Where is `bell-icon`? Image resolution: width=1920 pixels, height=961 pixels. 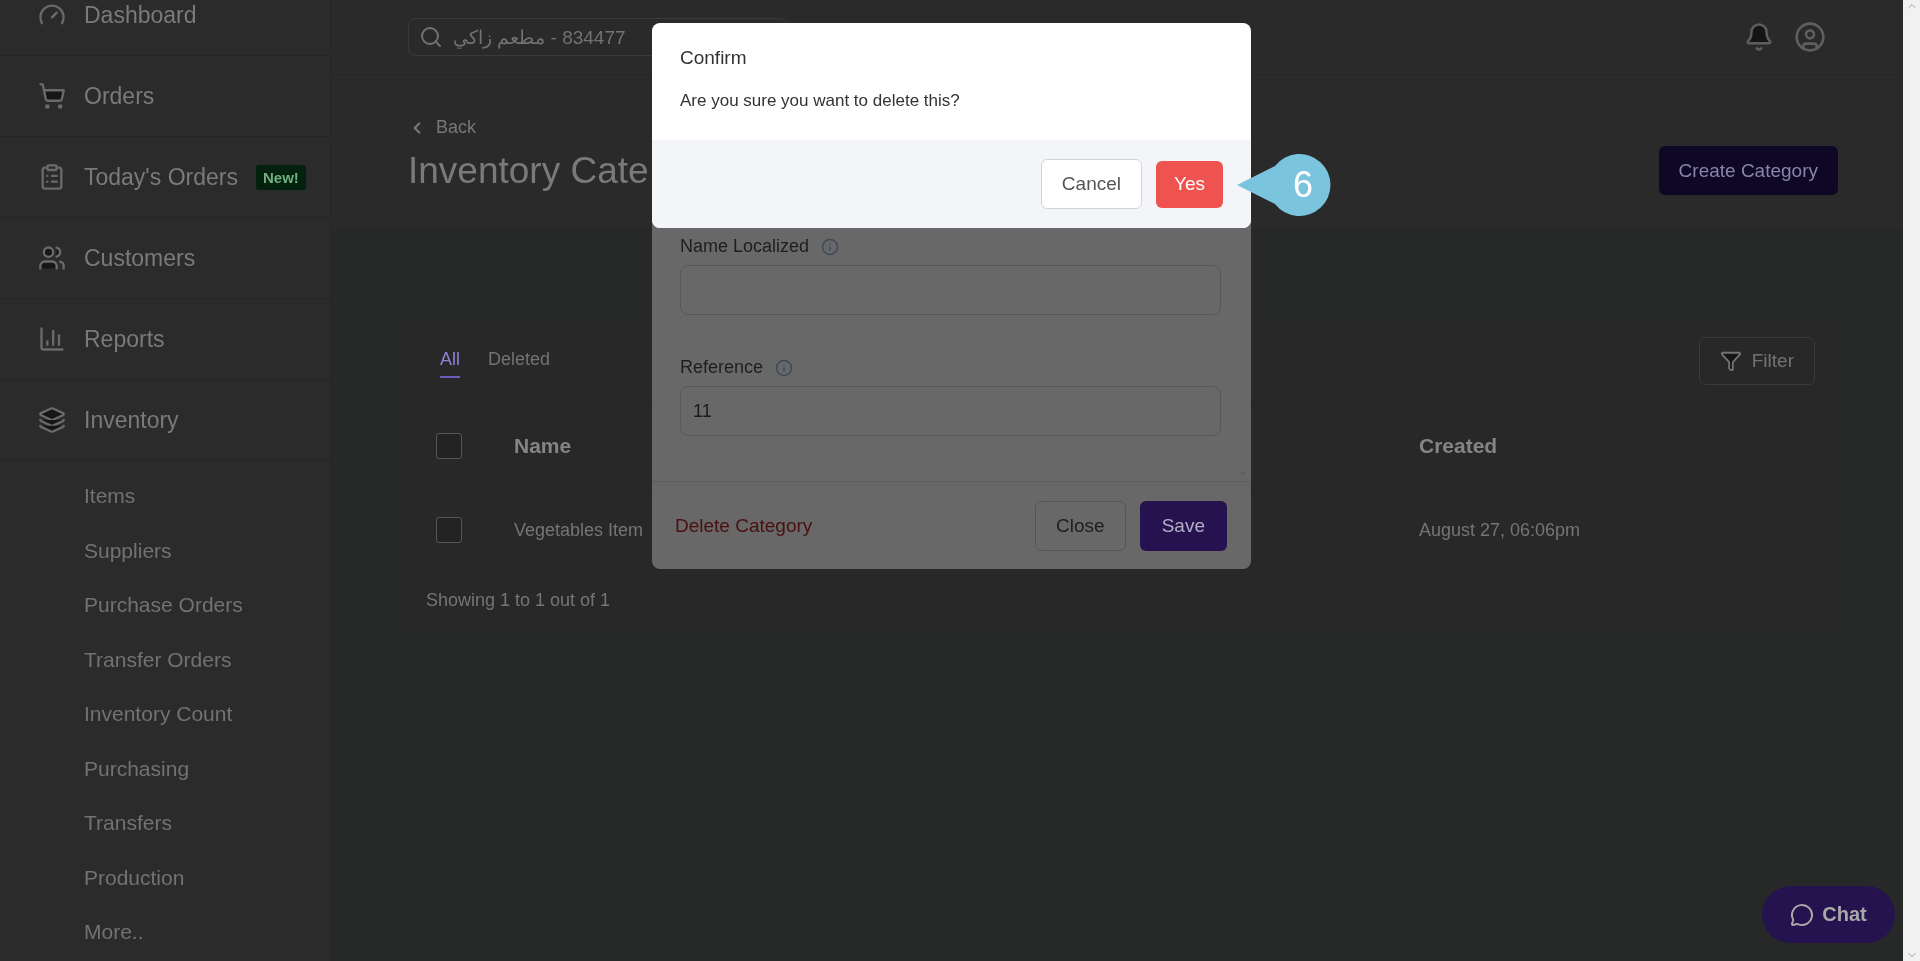 bell-icon is located at coordinates (1759, 37).